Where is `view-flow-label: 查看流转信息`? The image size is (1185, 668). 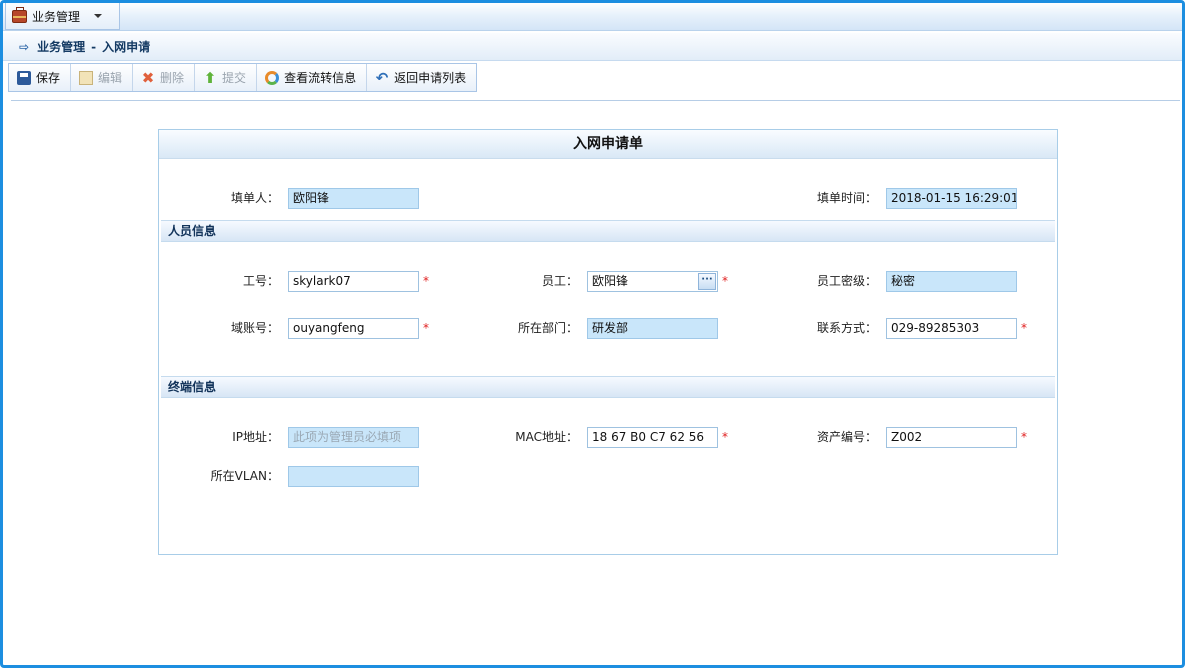 view-flow-label: 查看流转信息 is located at coordinates (320, 78).